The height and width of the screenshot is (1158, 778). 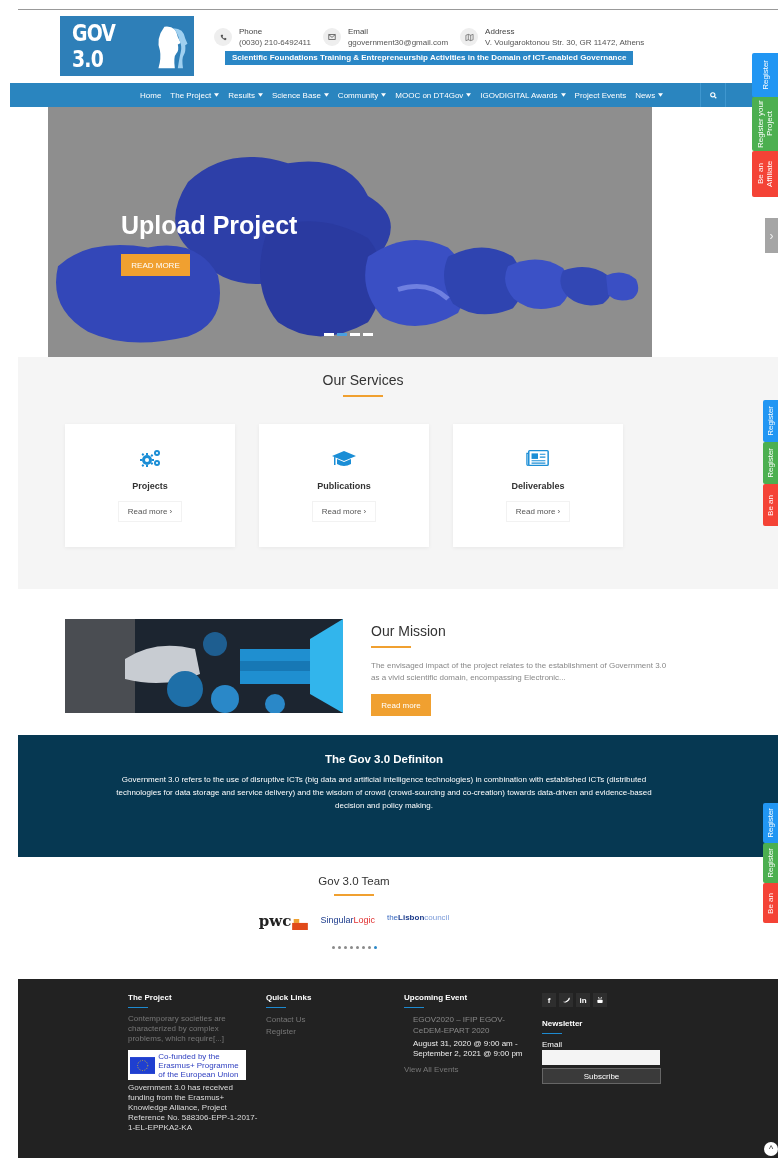 What do you see at coordinates (281, 1032) in the screenshot?
I see `footer-link: Register` at bounding box center [281, 1032].